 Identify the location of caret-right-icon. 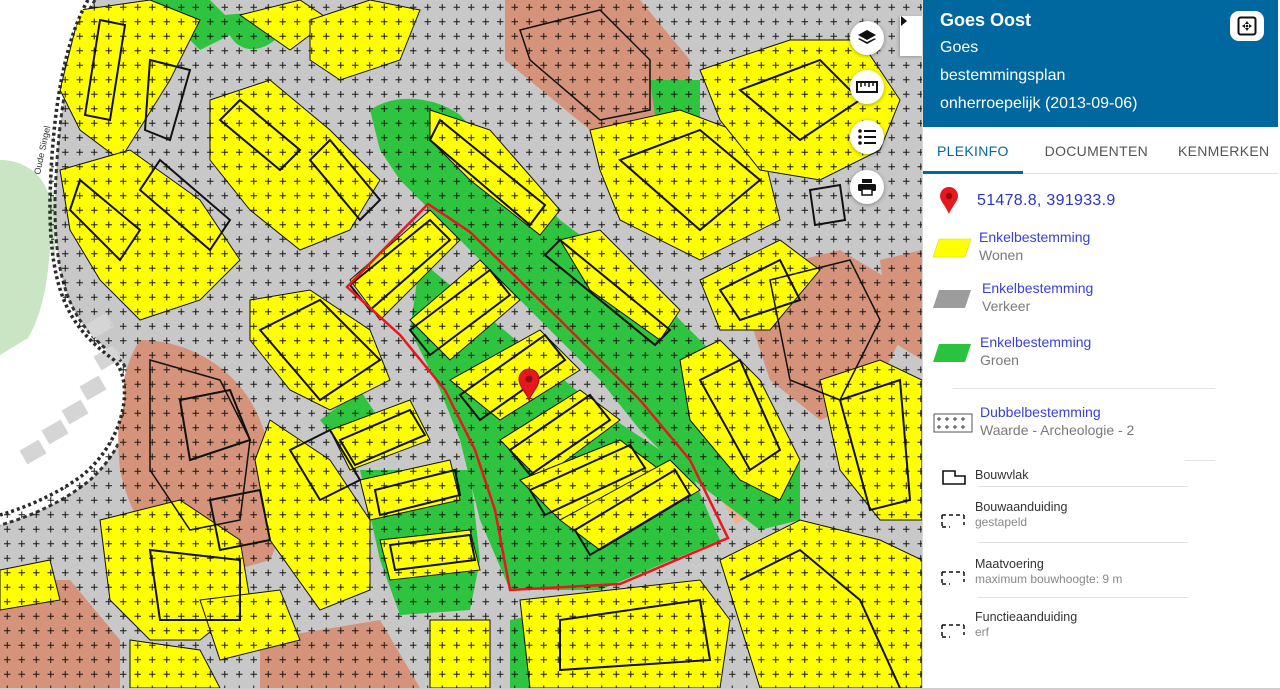
(904, 21).